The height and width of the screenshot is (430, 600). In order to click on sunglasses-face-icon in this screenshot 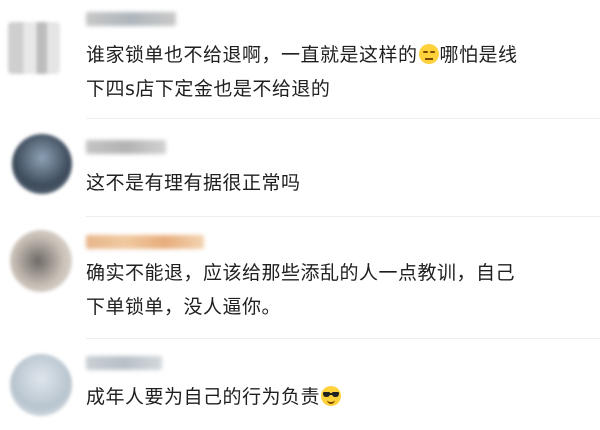, I will do `click(331, 396)`.